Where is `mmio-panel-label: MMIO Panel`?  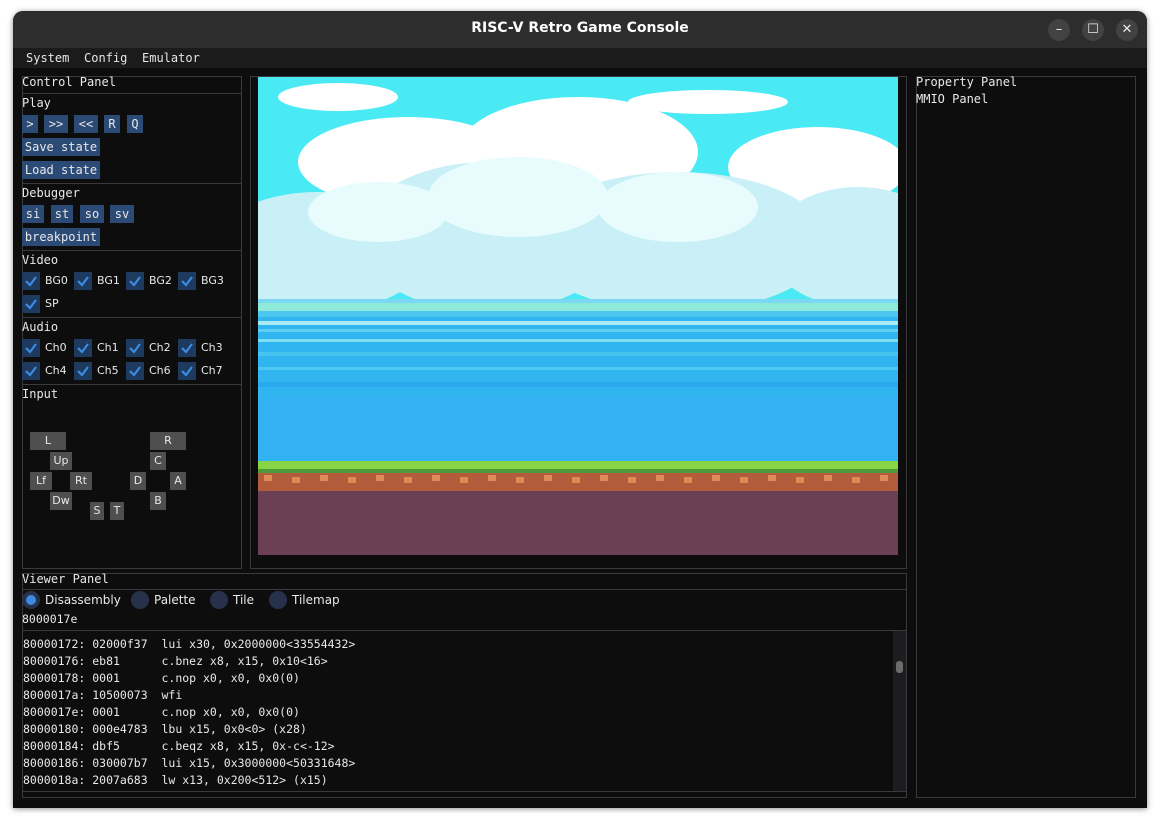 mmio-panel-label: MMIO Panel is located at coordinates (952, 99).